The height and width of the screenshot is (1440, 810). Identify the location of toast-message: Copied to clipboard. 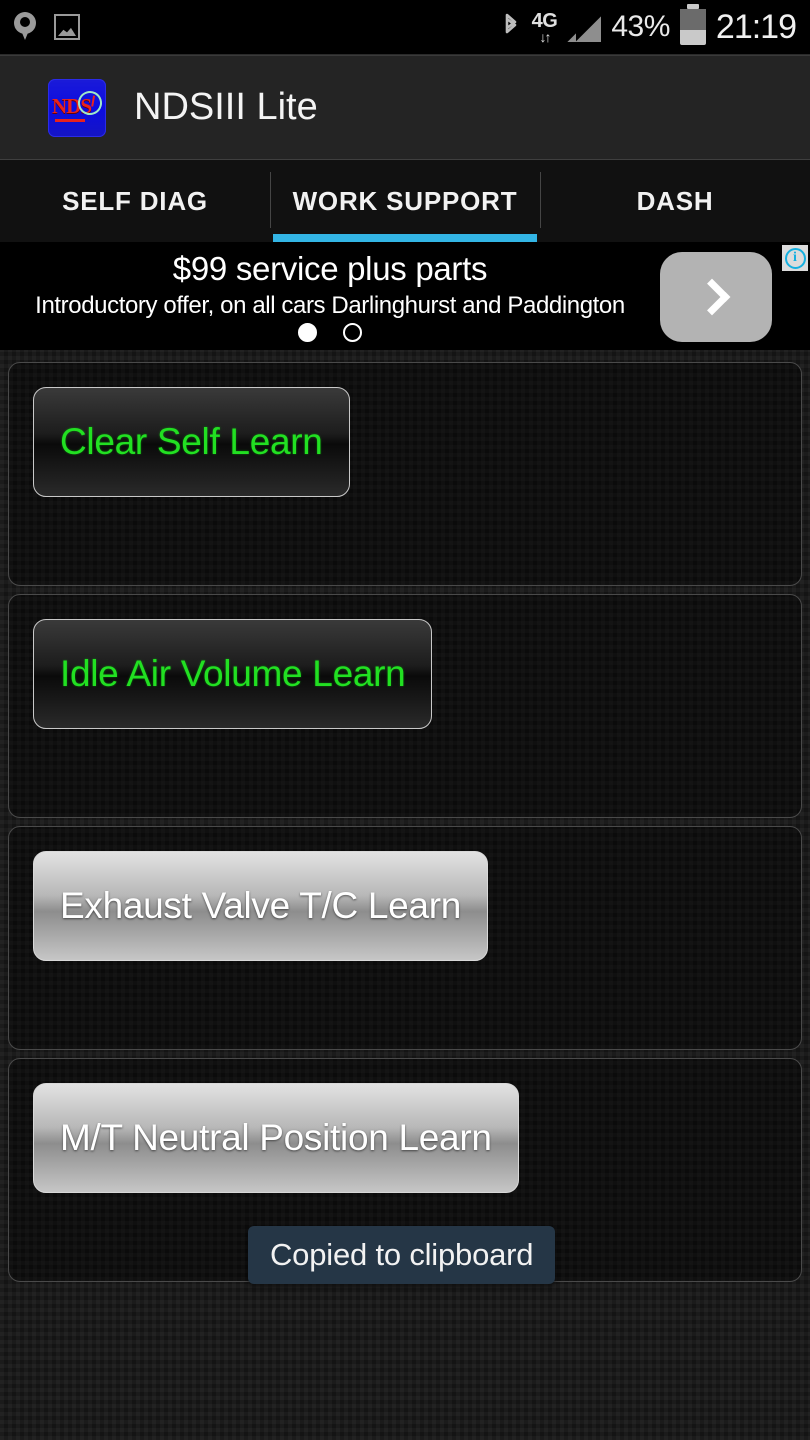
(402, 1255).